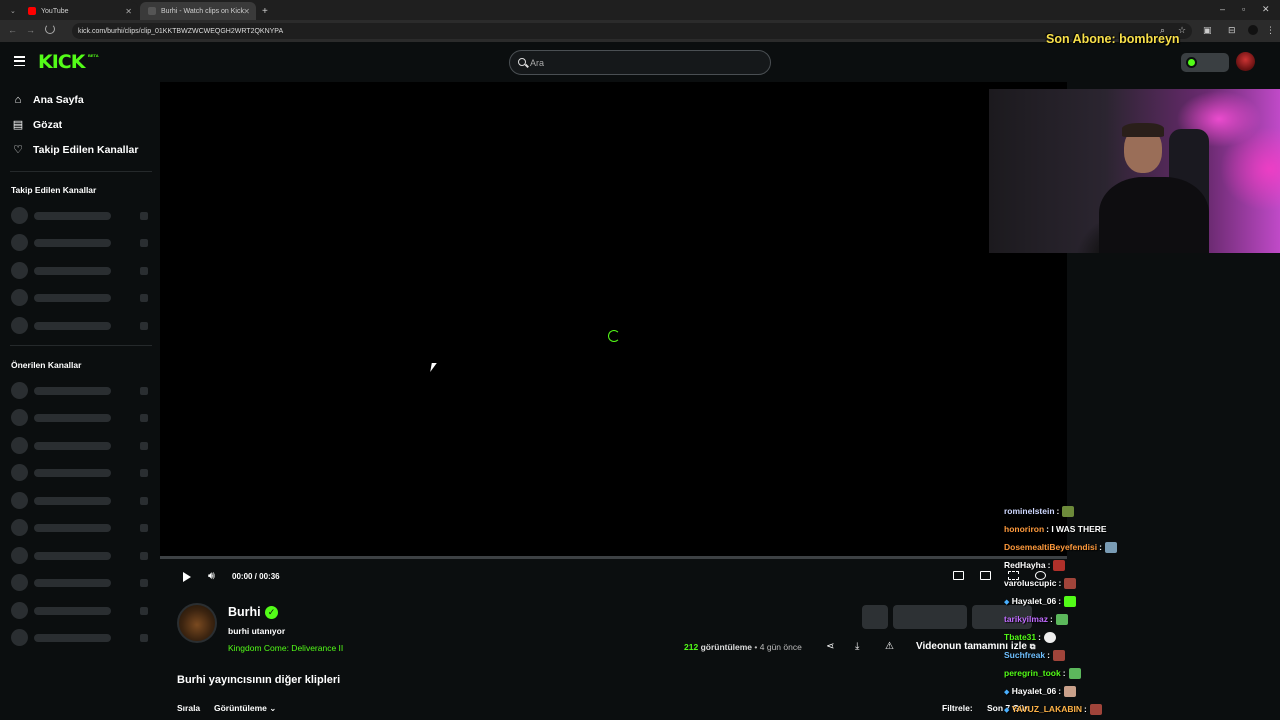 The height and width of the screenshot is (720, 1280). I want to click on chat-username: varoluscupic, so click(1030, 583).